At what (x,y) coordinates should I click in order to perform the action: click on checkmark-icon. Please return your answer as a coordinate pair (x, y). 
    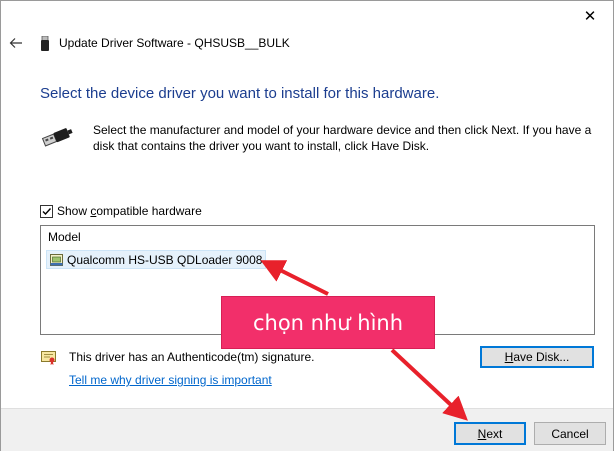
    Looking at the image, I should click on (47, 211).